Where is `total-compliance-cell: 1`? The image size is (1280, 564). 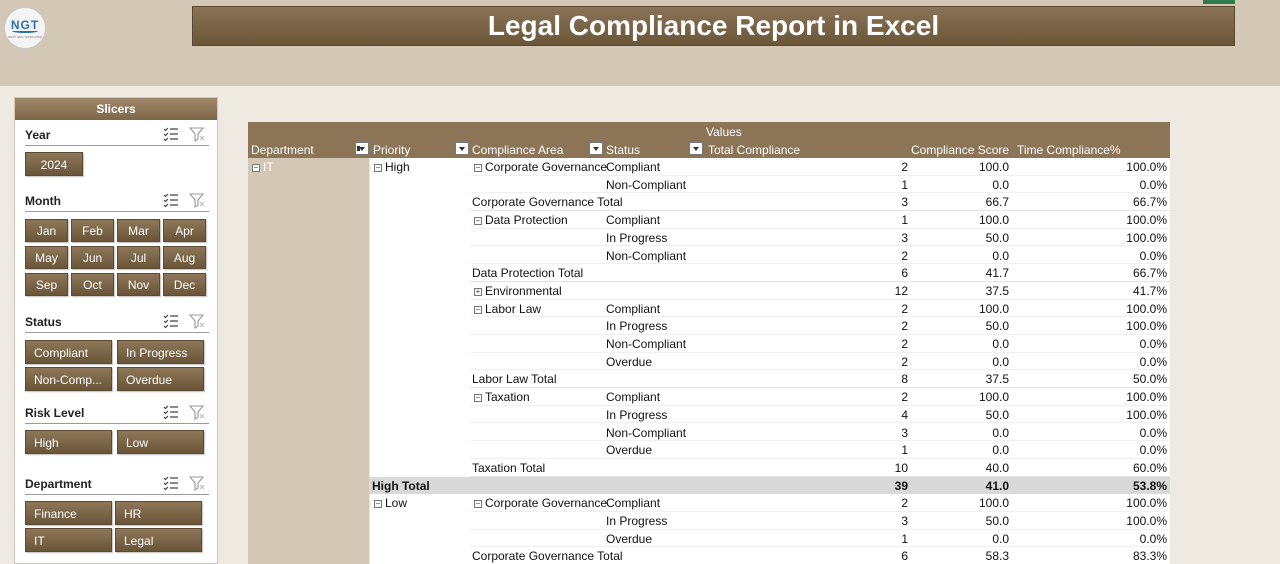
total-compliance-cell: 1 is located at coordinates (904, 538).